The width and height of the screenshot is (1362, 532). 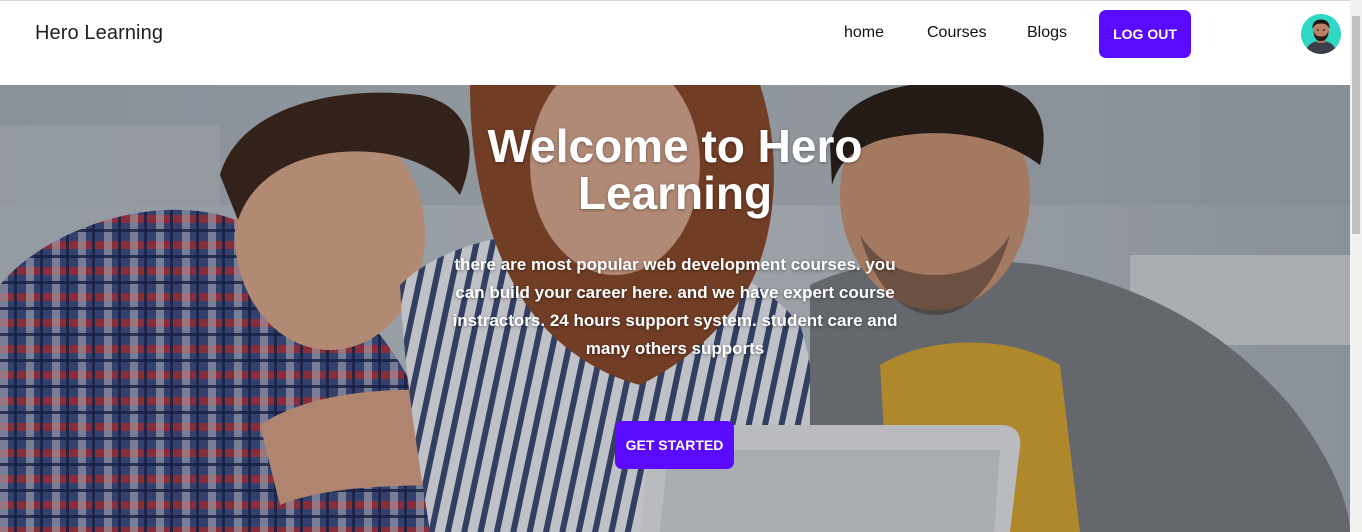 I want to click on nav-link-blogs: Blogs, so click(x=1047, y=33).